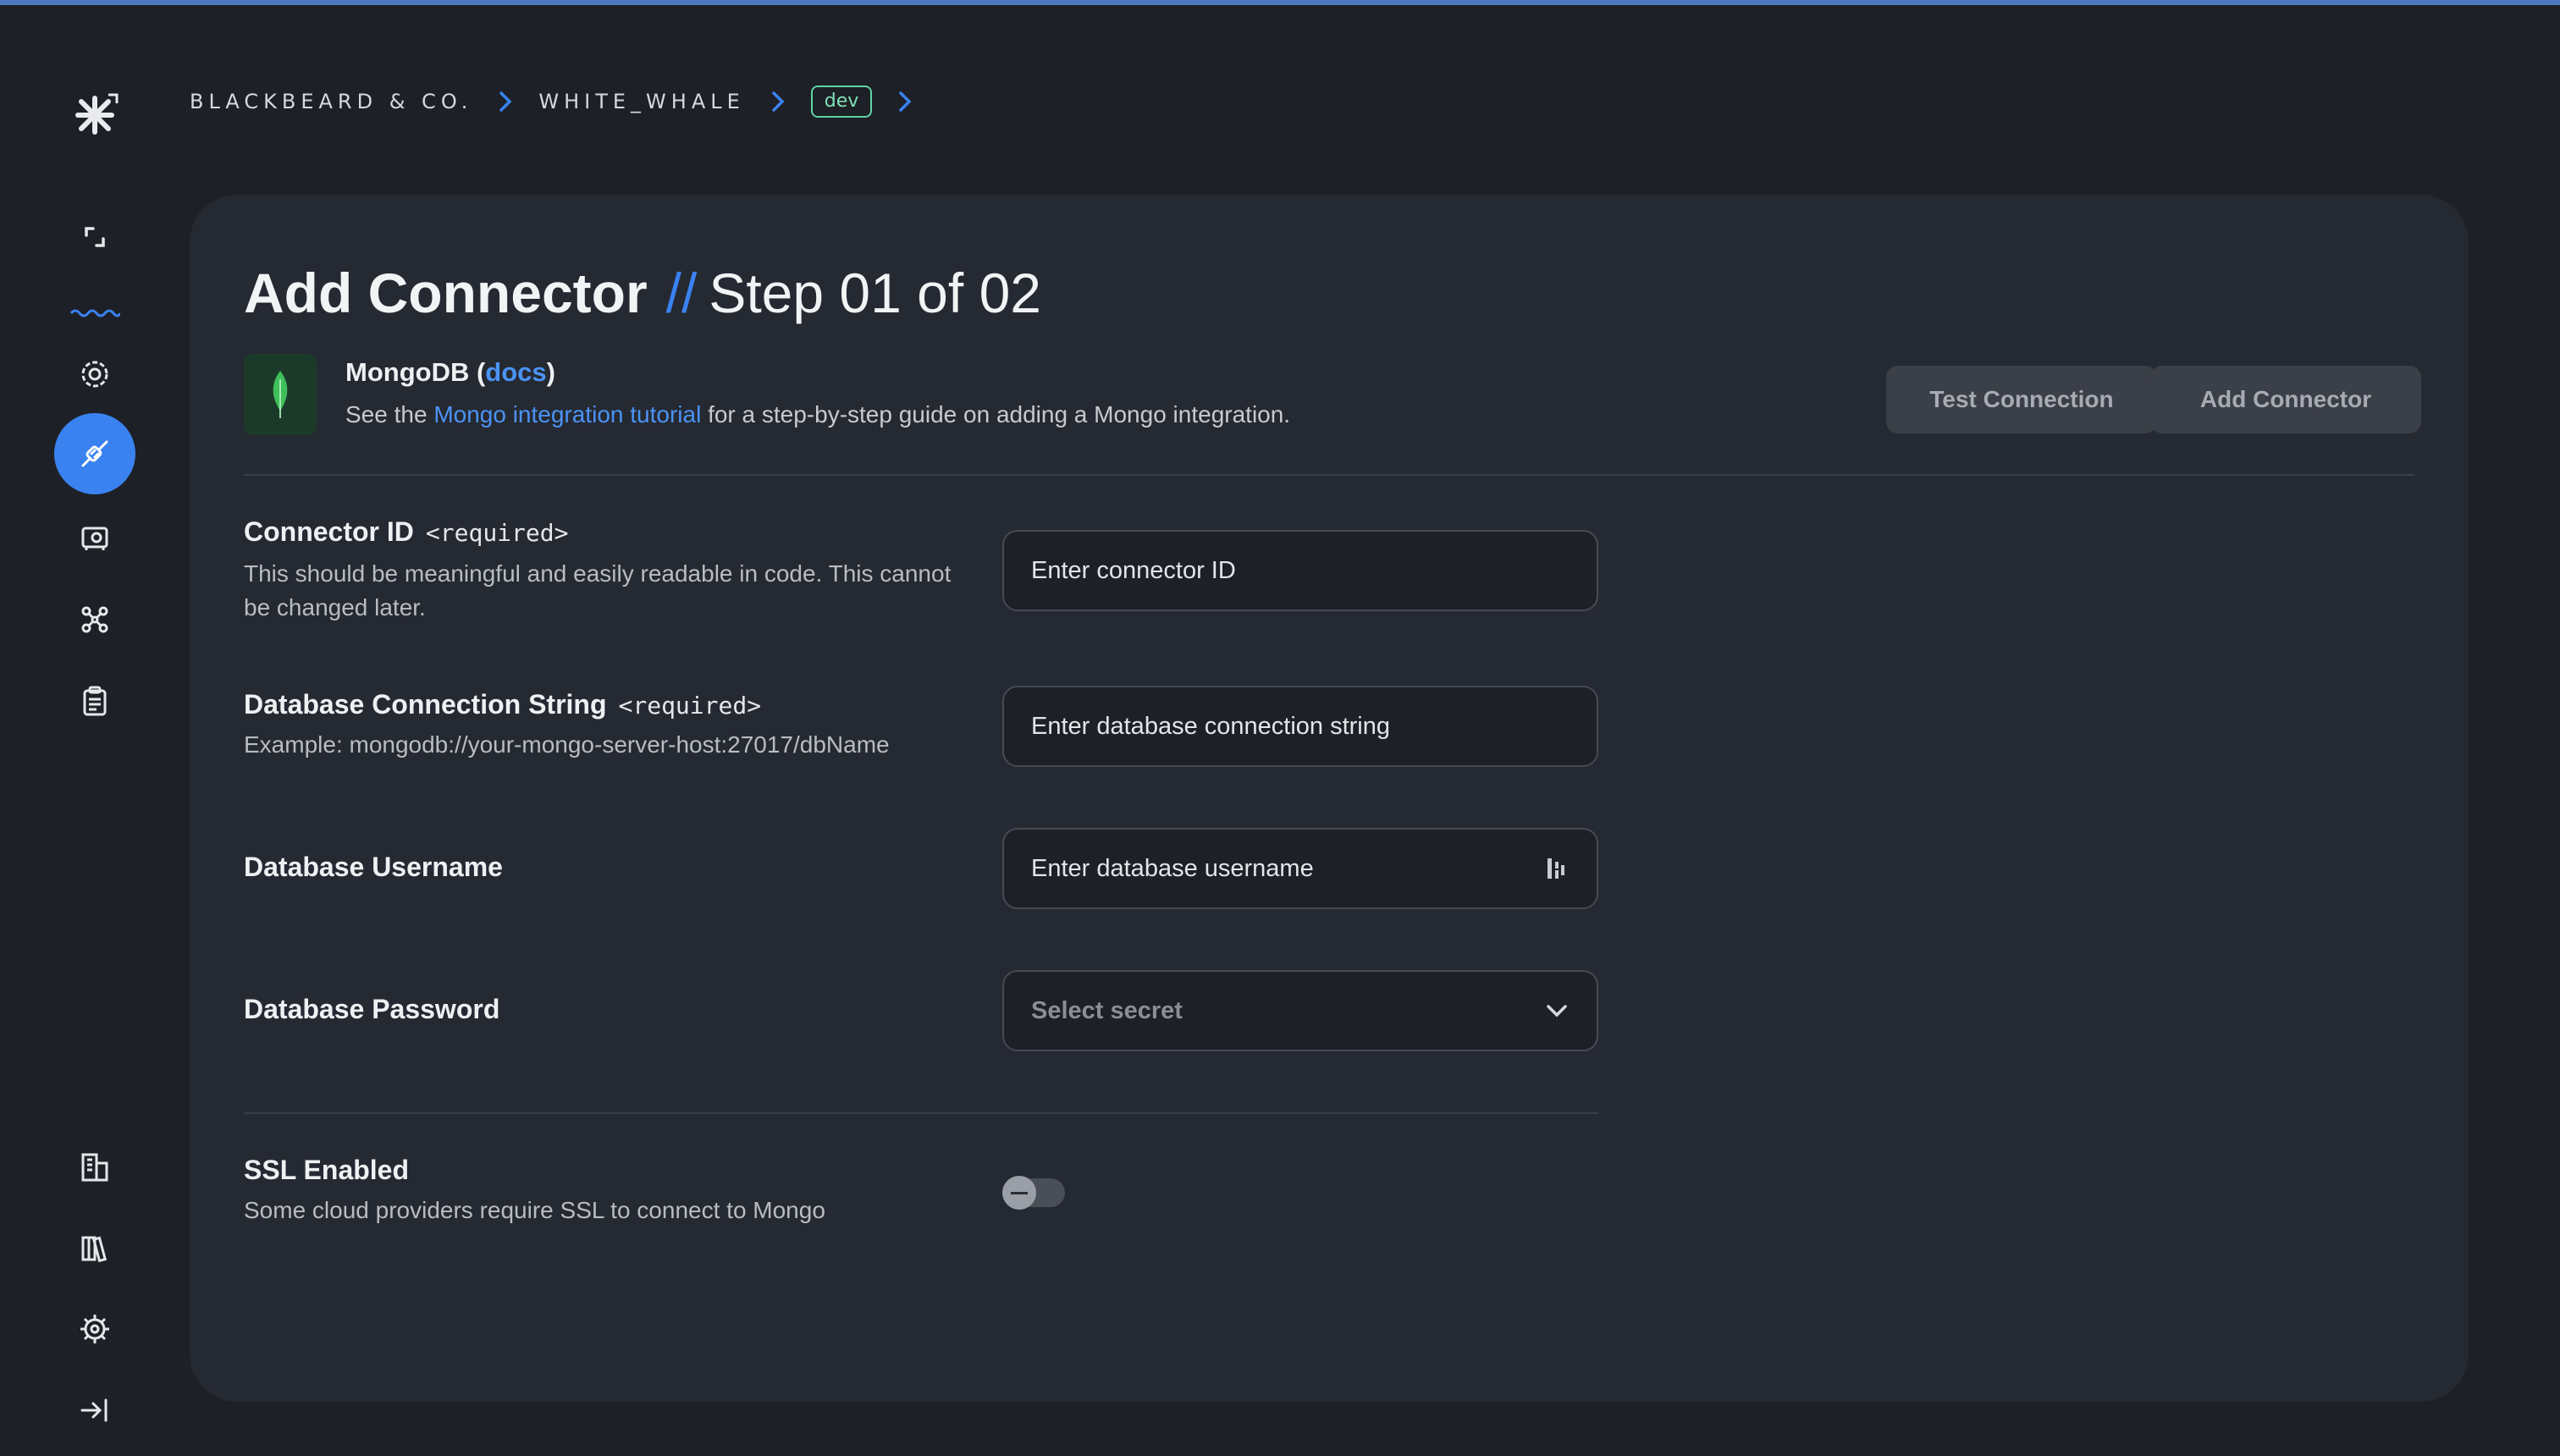  Describe the element at coordinates (280, 394) in the screenshot. I see `mongodb-leaf-icon` at that location.